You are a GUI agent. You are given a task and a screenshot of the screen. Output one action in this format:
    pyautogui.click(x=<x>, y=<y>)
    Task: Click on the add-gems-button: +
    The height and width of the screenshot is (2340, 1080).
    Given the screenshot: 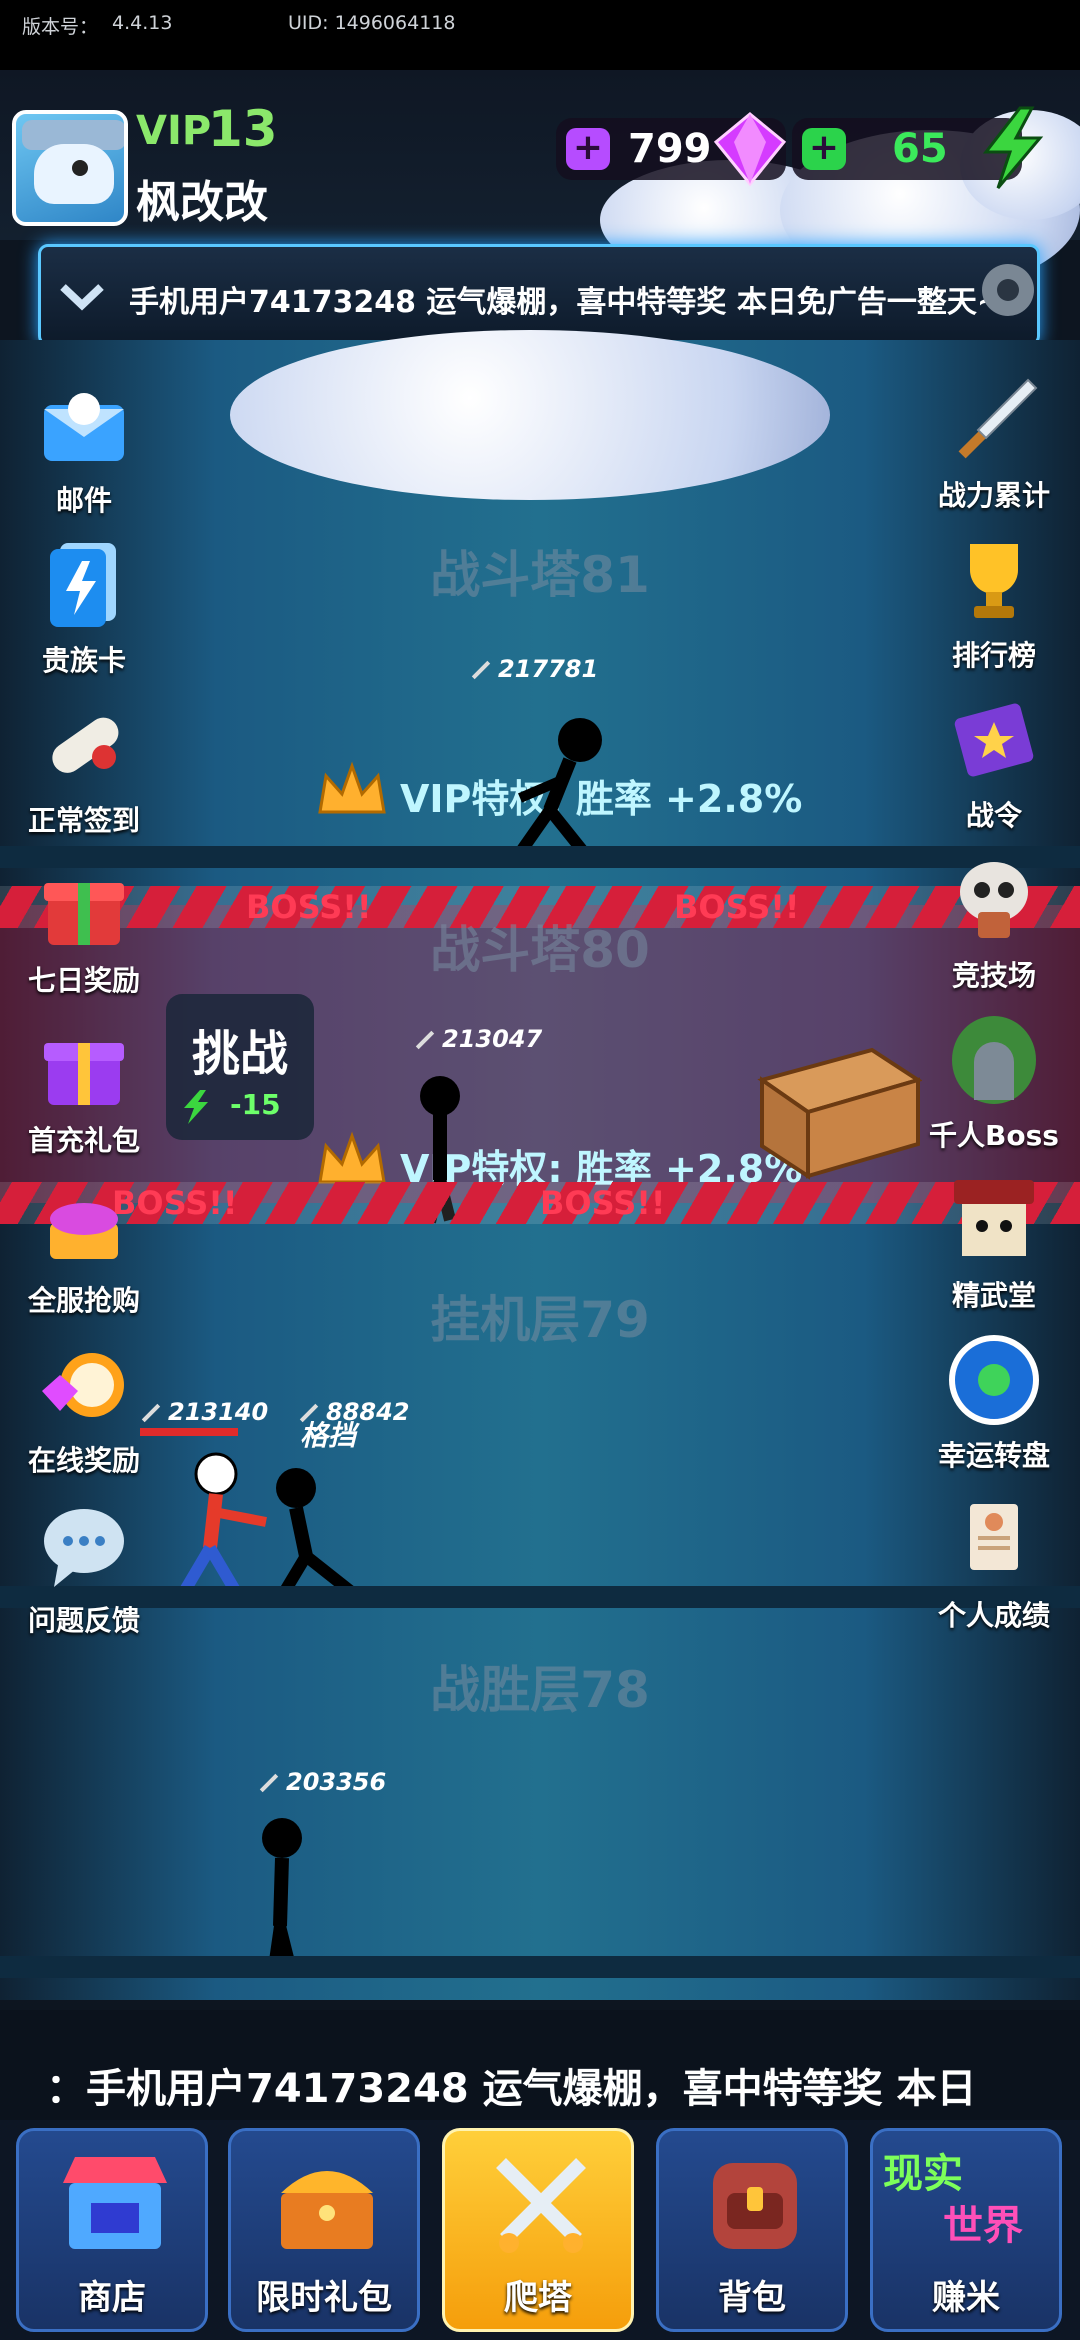 What is the action you would take?
    pyautogui.click(x=588, y=149)
    